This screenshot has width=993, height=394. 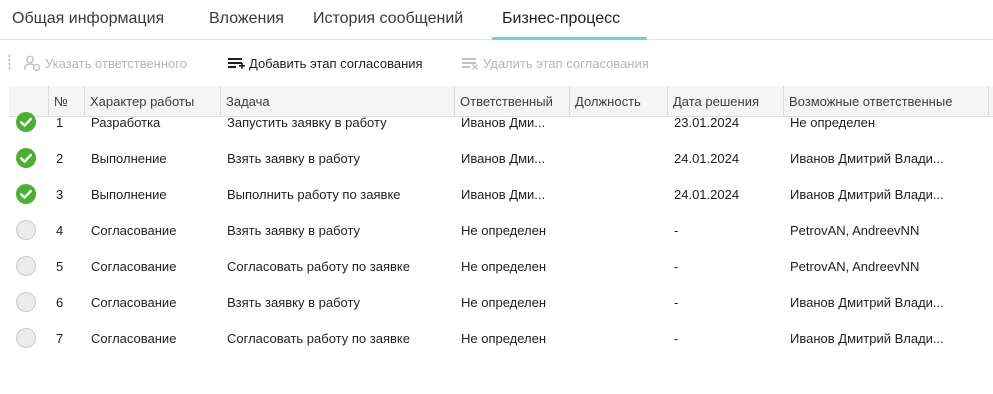 What do you see at coordinates (60, 338) in the screenshot?
I see `cell-number: 7` at bounding box center [60, 338].